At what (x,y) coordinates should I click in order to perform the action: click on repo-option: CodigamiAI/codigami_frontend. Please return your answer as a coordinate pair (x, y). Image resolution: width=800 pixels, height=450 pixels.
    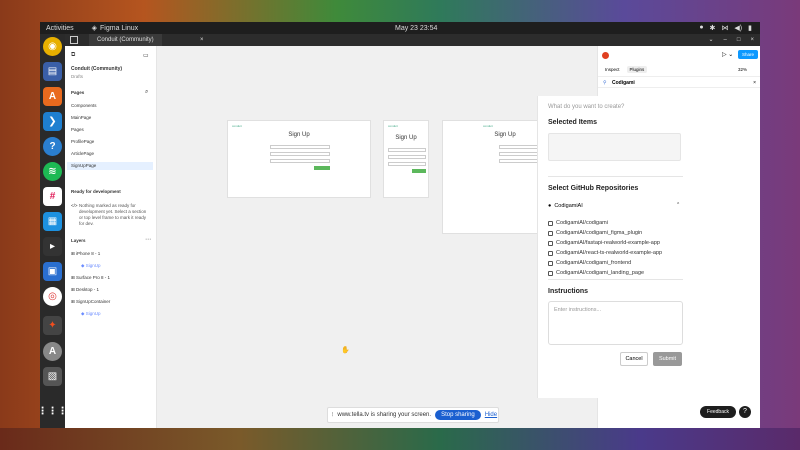
    Looking at the image, I should click on (589, 263).